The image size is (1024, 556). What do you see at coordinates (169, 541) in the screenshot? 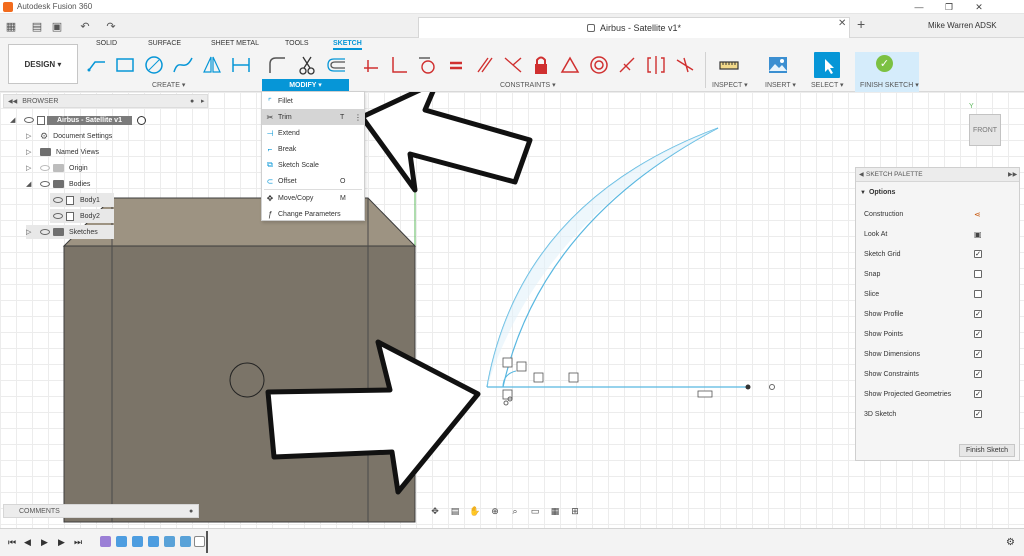
I see `timeline-feature-move` at bounding box center [169, 541].